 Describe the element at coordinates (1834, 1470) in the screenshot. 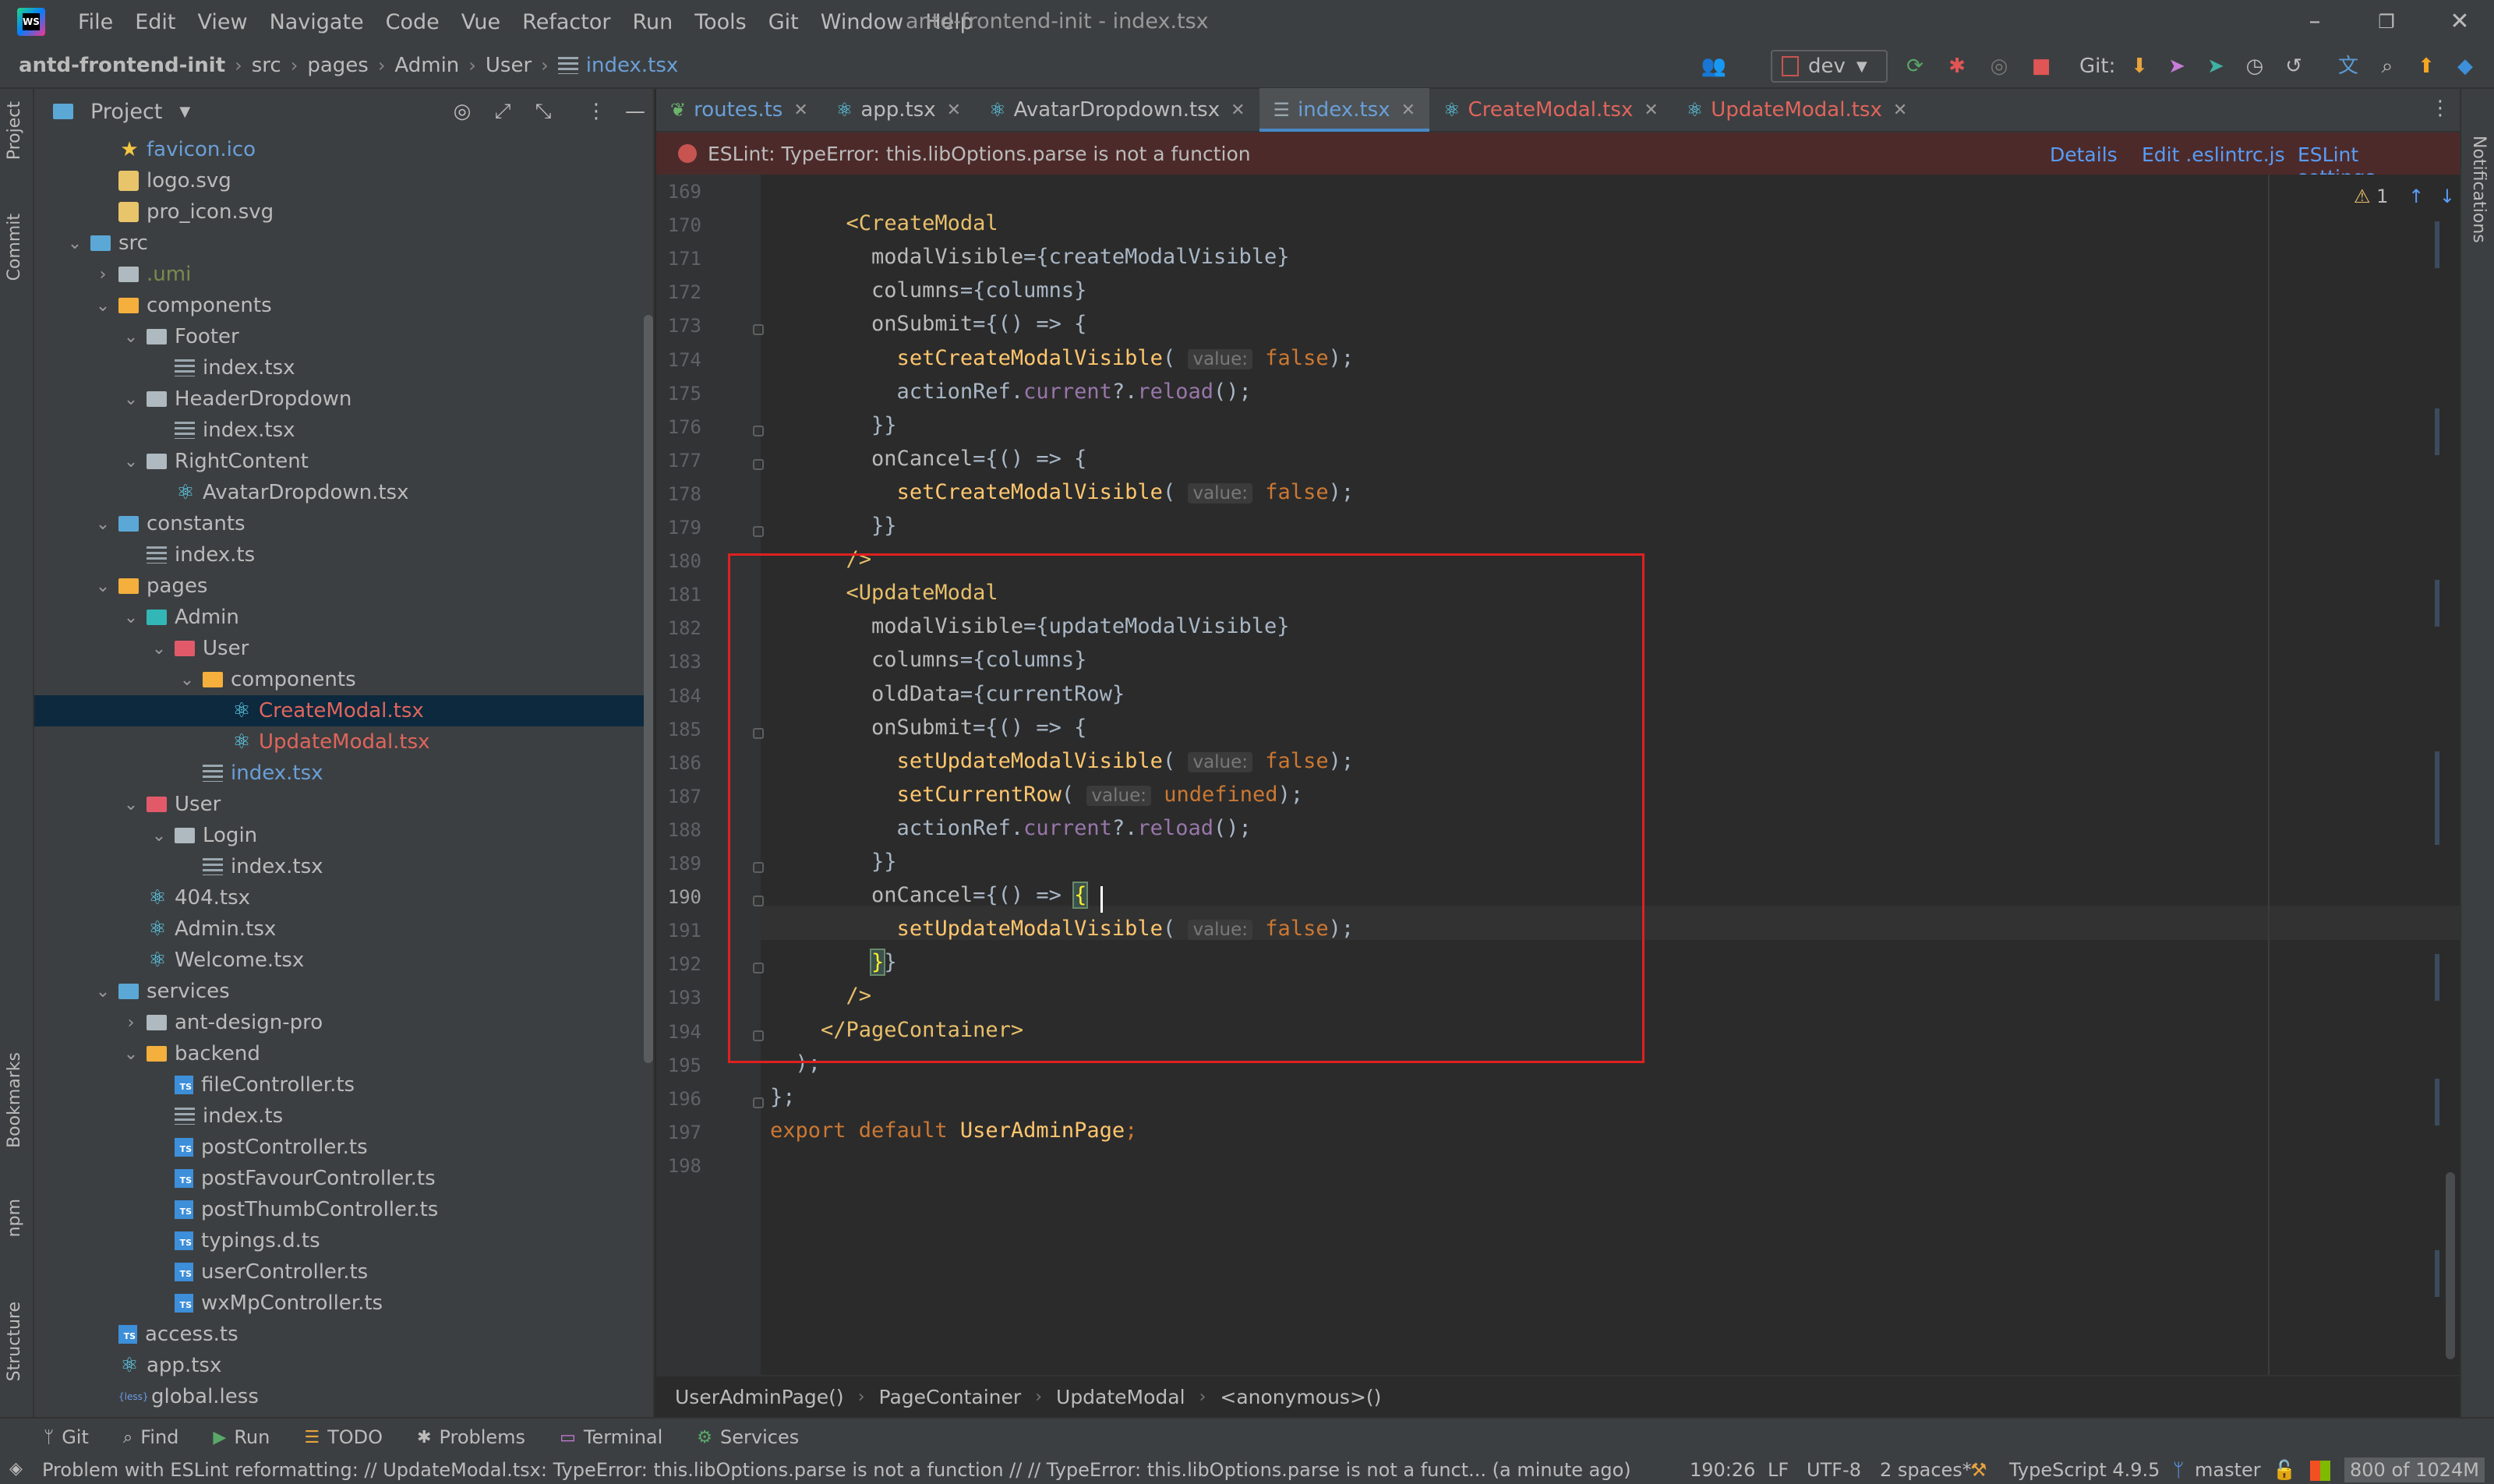

I see `file-encoding: UTF-8` at that location.